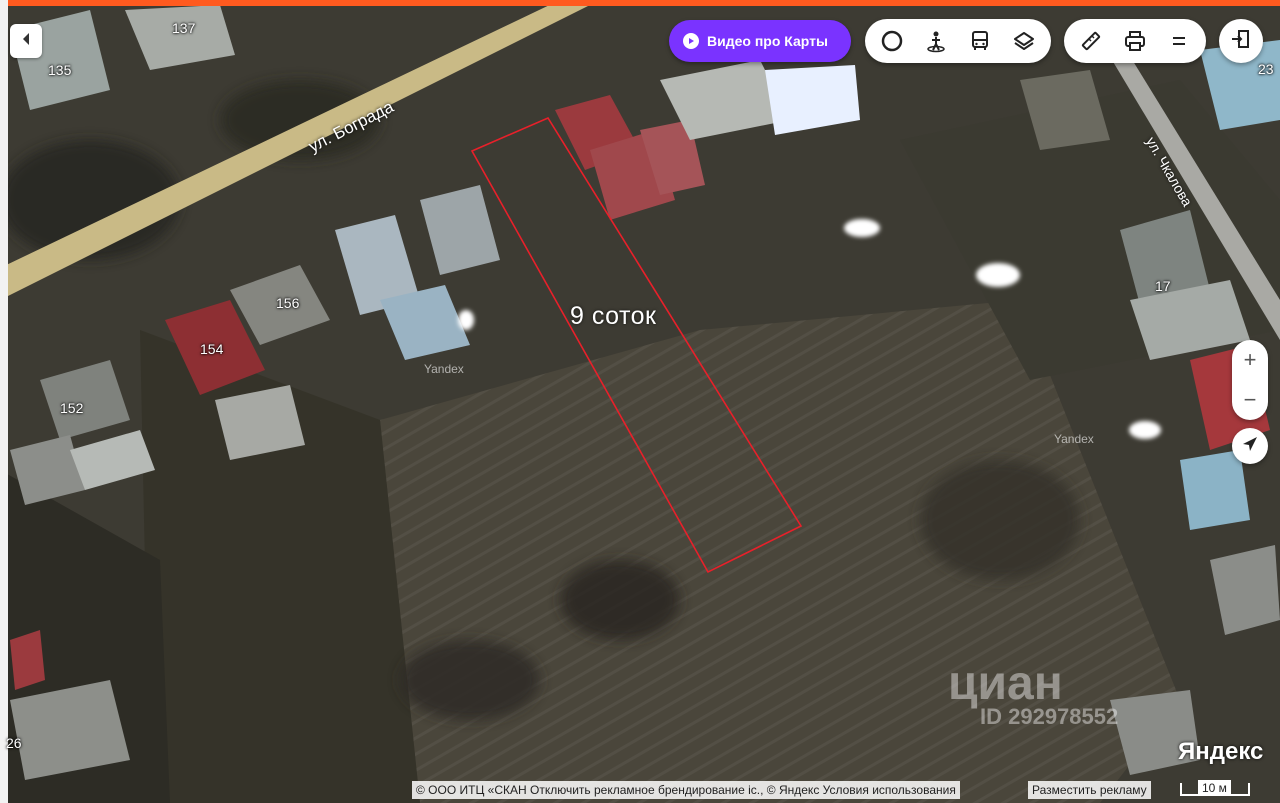  Describe the element at coordinates (14, 743) in the screenshot. I see `house-number: 26` at that location.